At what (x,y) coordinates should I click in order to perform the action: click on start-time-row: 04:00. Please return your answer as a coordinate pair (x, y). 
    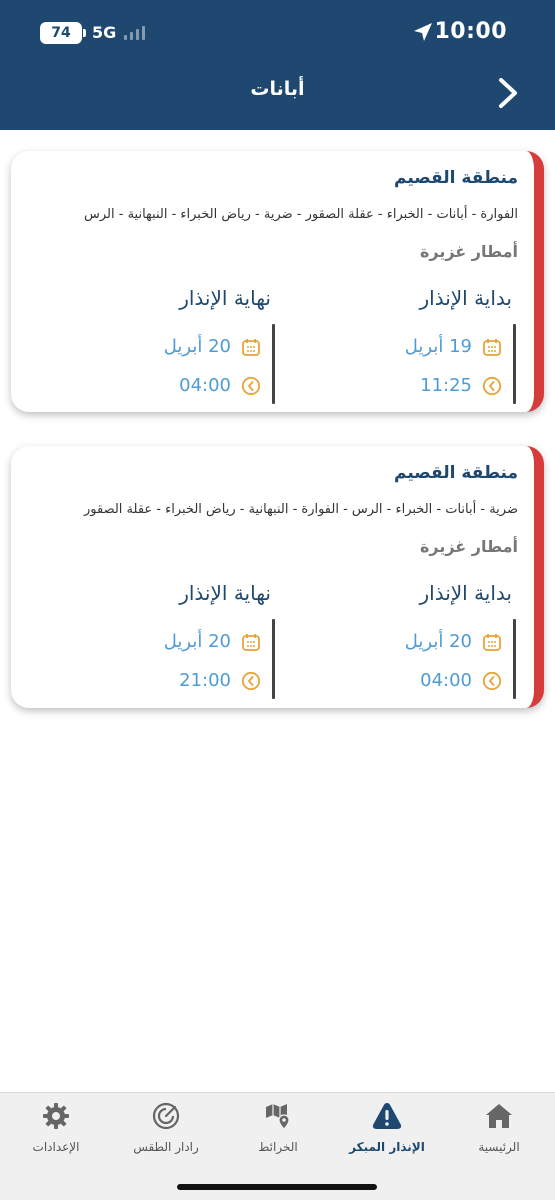
    Looking at the image, I should click on (461, 680).